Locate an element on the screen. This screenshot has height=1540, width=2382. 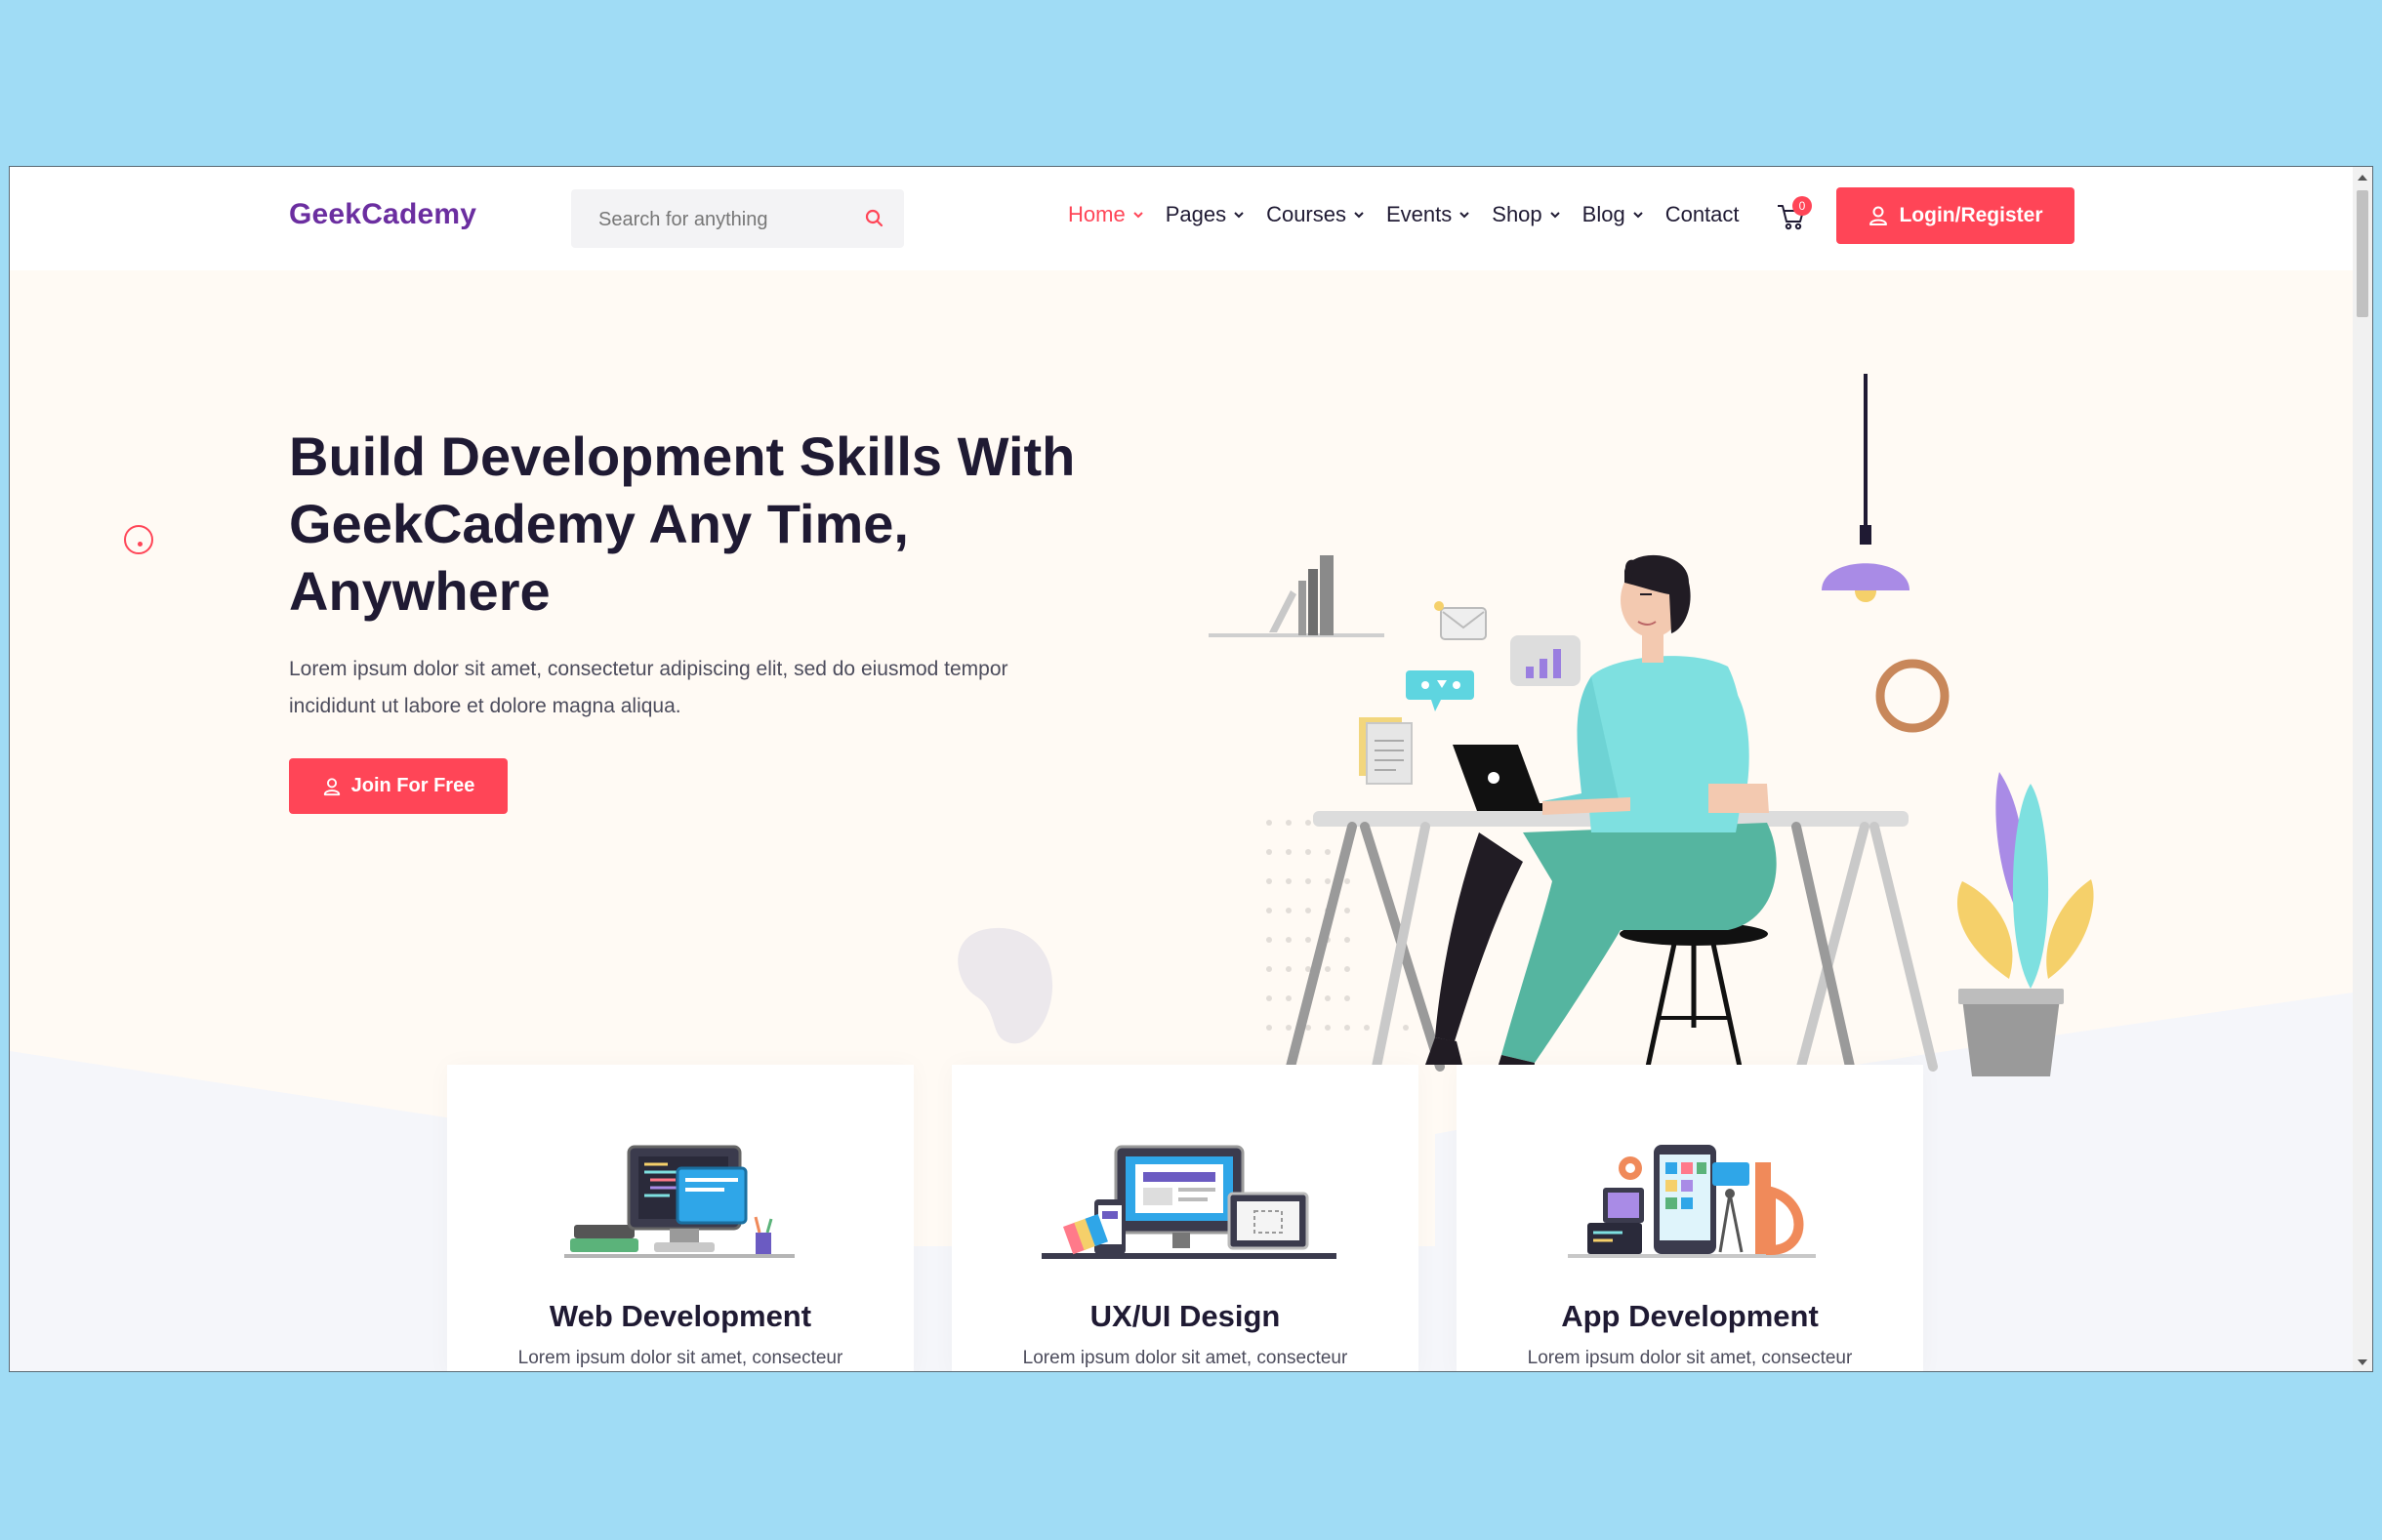
nav-item-label: Courses is located at coordinates (1306, 214).